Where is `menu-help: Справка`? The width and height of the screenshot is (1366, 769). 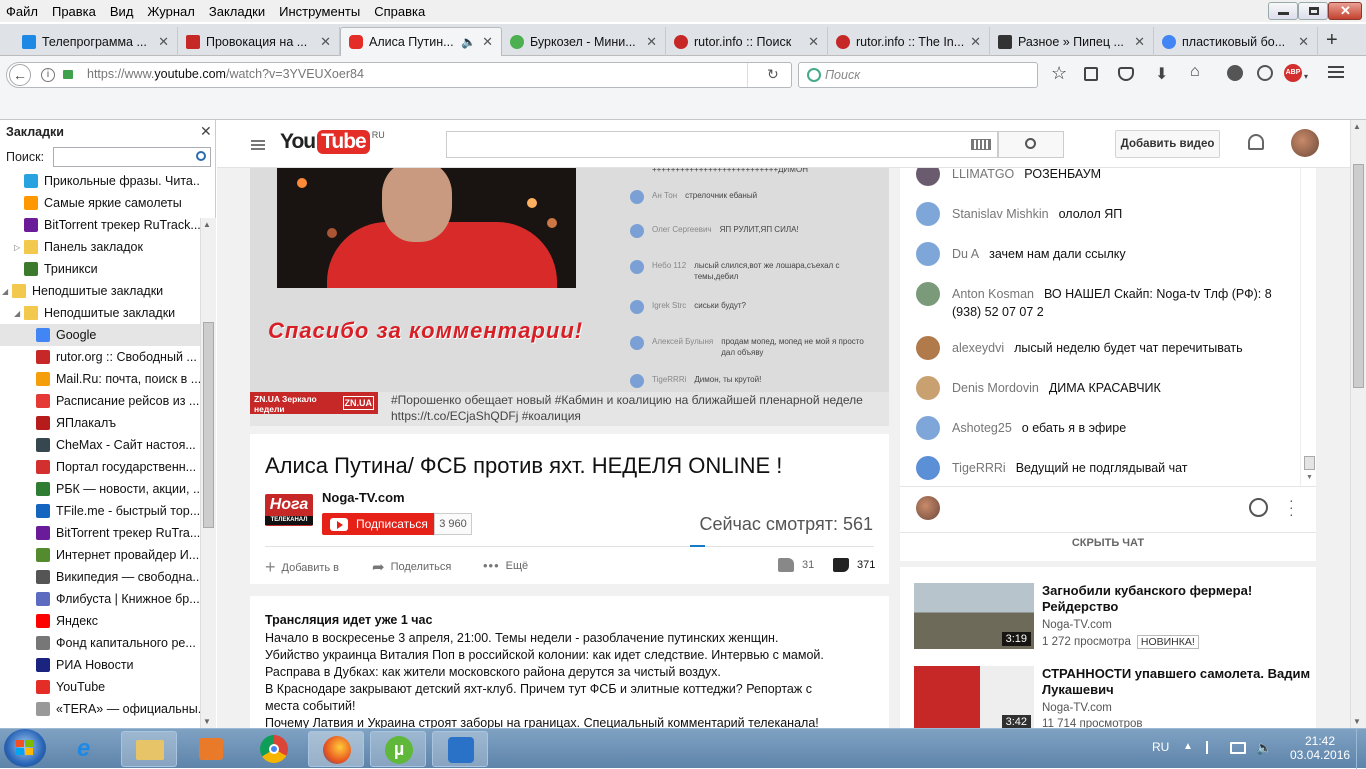 menu-help: Справка is located at coordinates (399, 11).